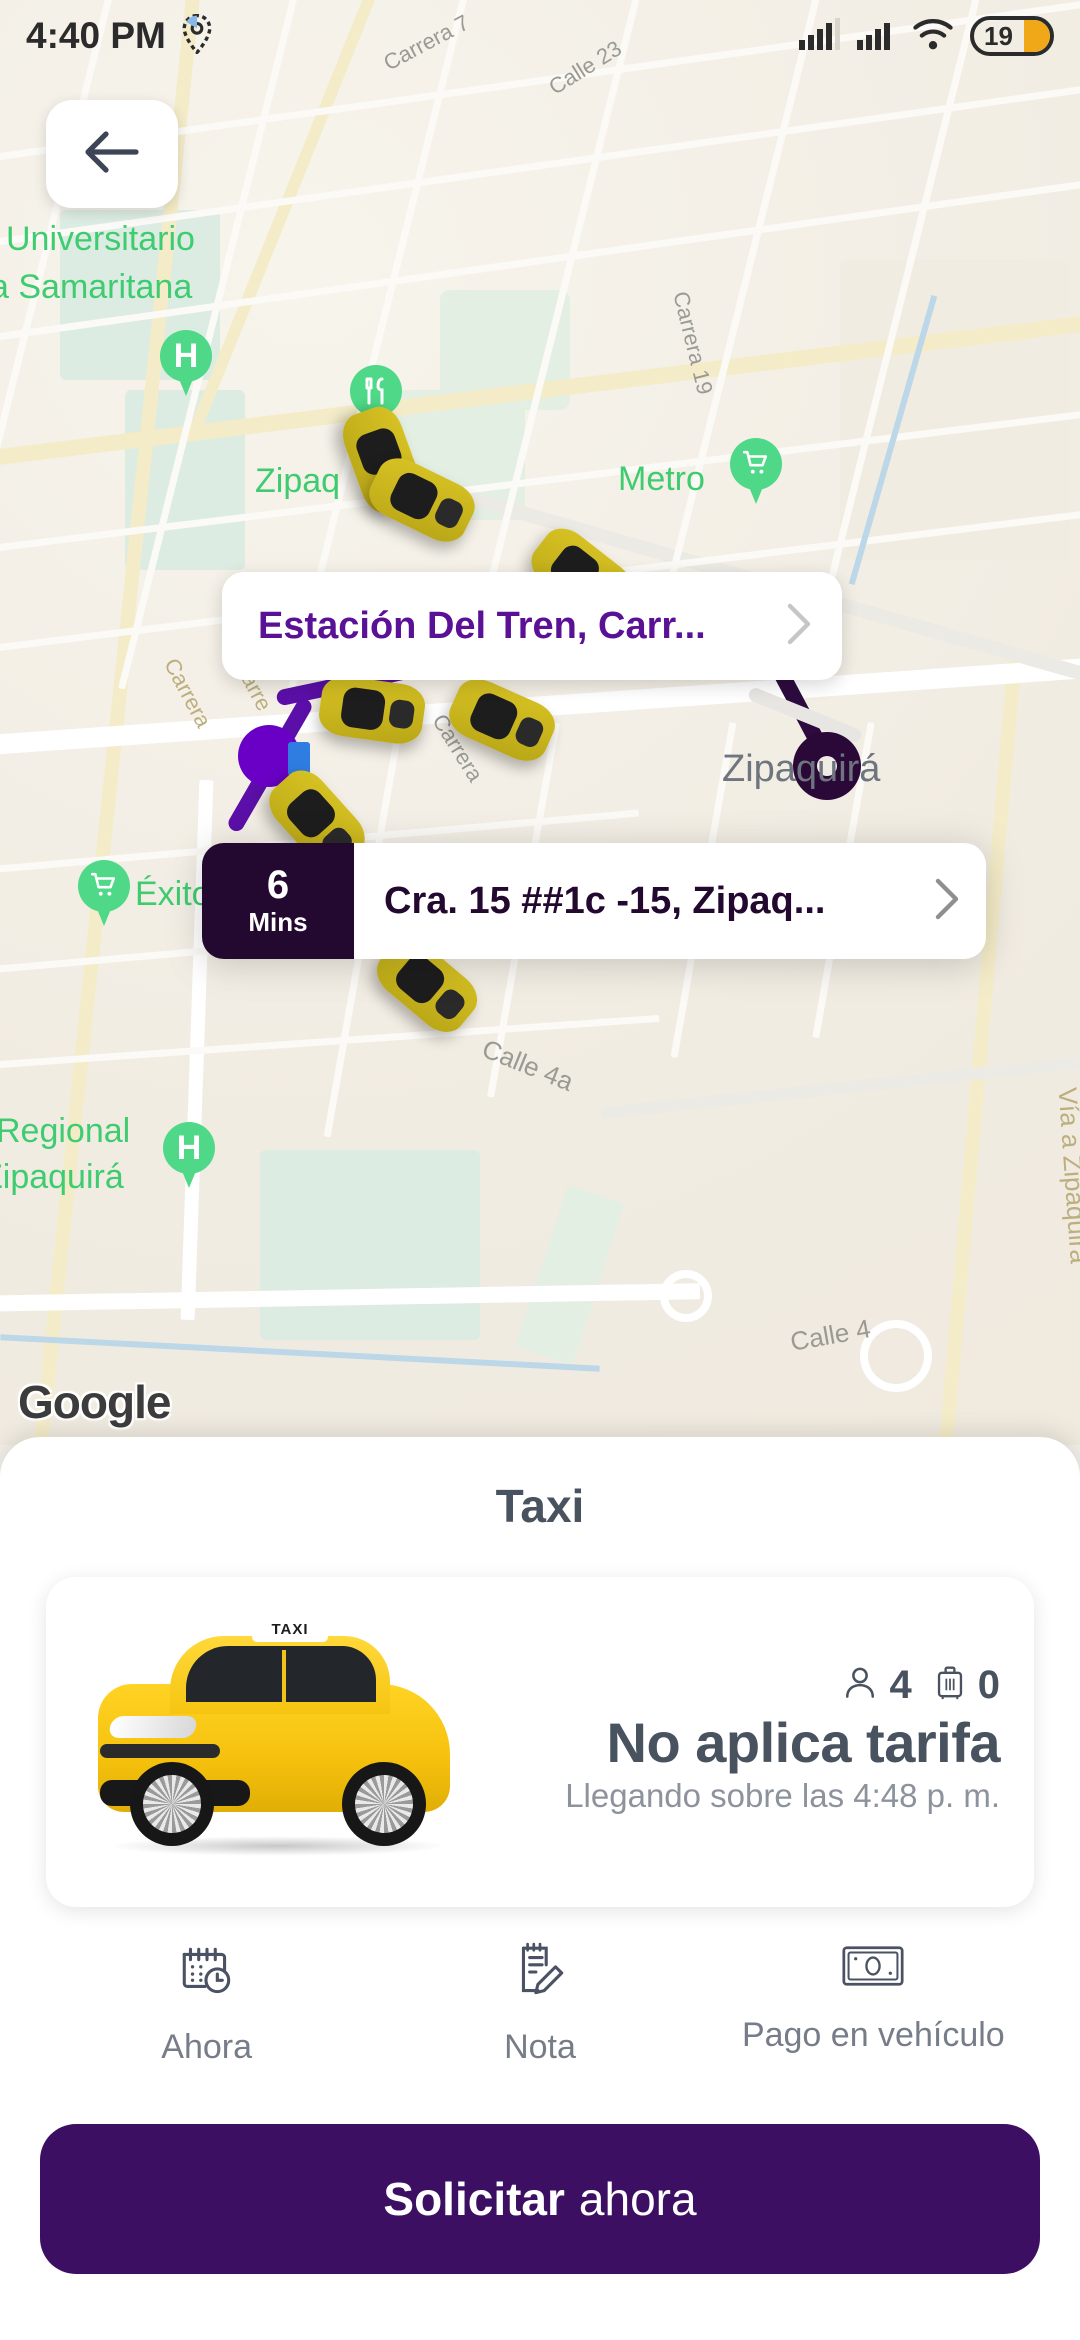 The height and width of the screenshot is (2340, 1080). Describe the element at coordinates (988, 1685) in the screenshot. I see `luggage-capacity: 0` at that location.